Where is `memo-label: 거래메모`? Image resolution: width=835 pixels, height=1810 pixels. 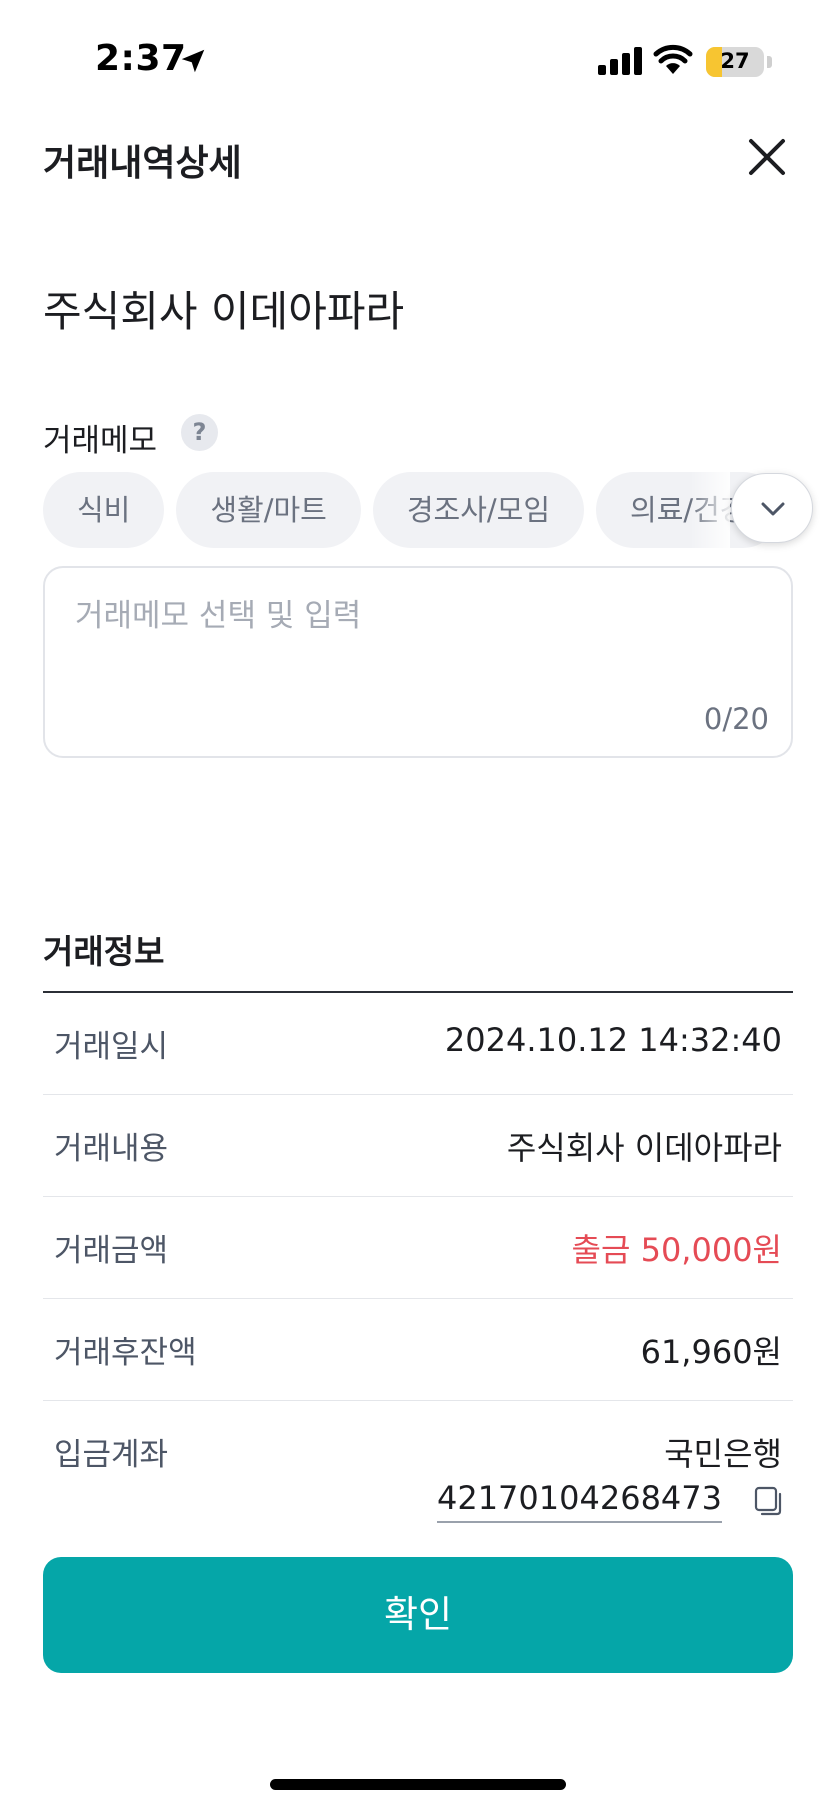 memo-label: 거래메모 is located at coordinates (100, 441).